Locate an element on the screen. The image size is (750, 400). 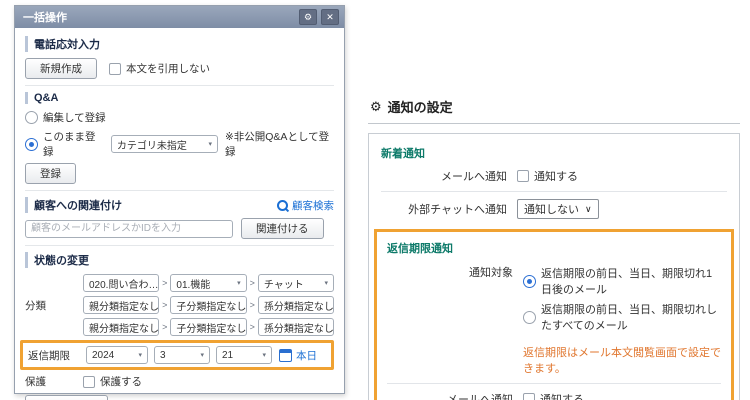
qa-asis-row: このまま登録 カテゴリ未指定 ▾ ※非公開Q&Aとして登録 is located at coordinates (179, 144).